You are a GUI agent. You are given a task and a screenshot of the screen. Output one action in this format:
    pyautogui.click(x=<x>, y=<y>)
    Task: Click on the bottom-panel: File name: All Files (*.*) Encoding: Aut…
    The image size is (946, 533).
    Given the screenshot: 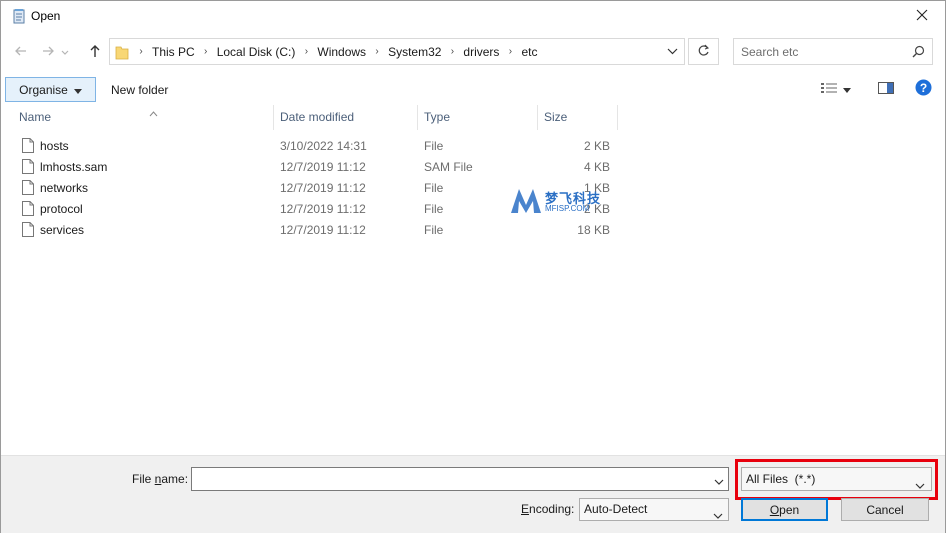 What is the action you would take?
    pyautogui.click(x=473, y=494)
    